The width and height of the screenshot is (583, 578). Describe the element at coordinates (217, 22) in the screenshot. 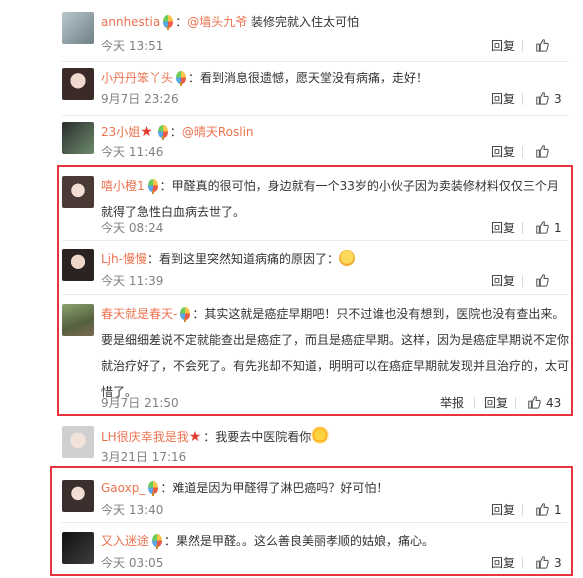

I see `mention-link: @墙头九爷` at that location.